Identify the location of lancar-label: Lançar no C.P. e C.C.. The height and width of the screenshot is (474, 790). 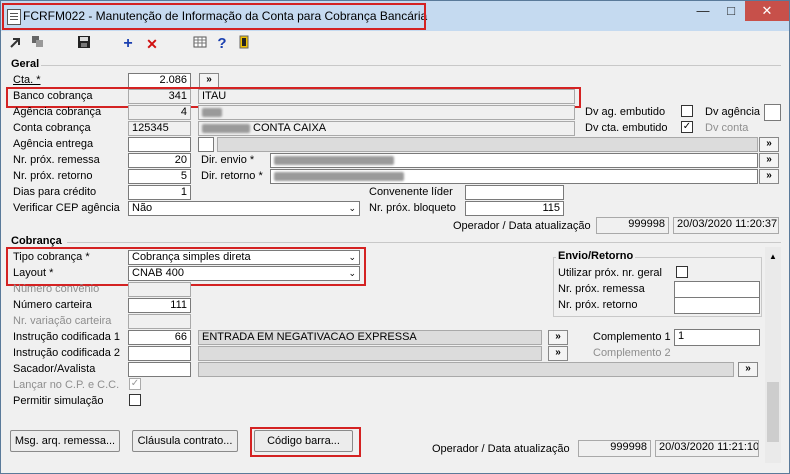
(66, 385).